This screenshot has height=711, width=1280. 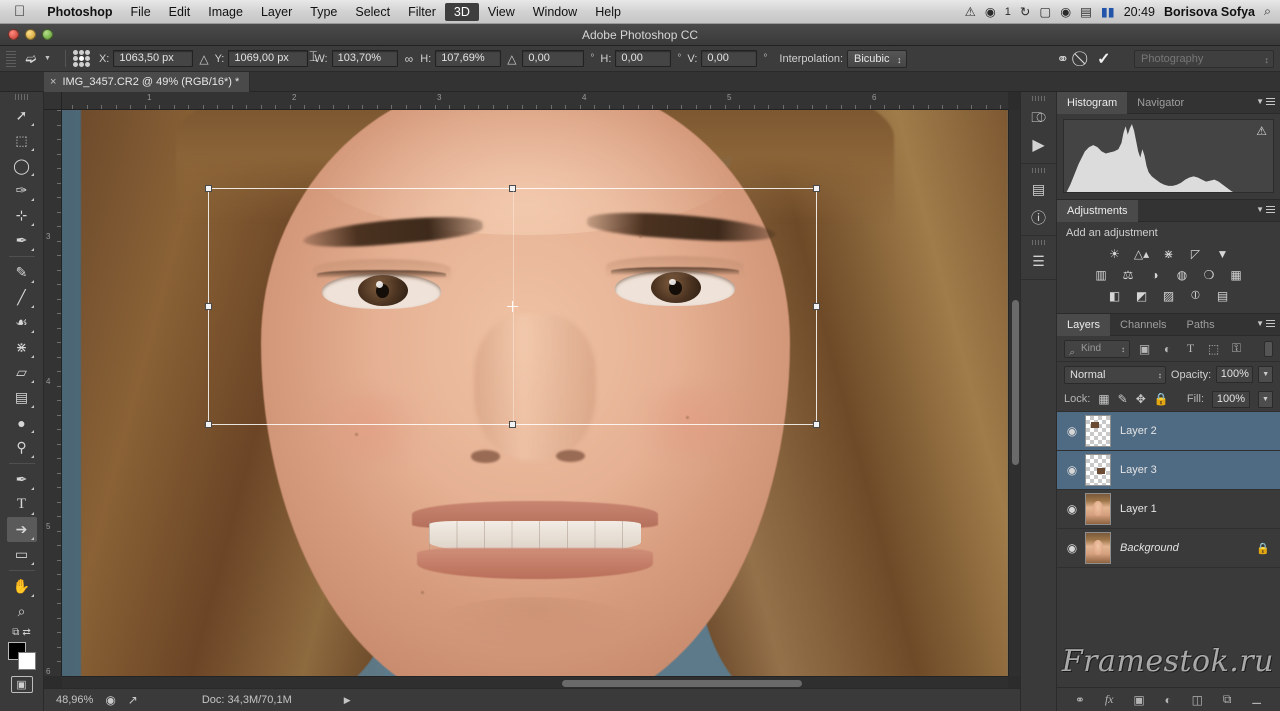 What do you see at coordinates (1223, 253) in the screenshot?
I see `vibrance-icon: ▼` at bounding box center [1223, 253].